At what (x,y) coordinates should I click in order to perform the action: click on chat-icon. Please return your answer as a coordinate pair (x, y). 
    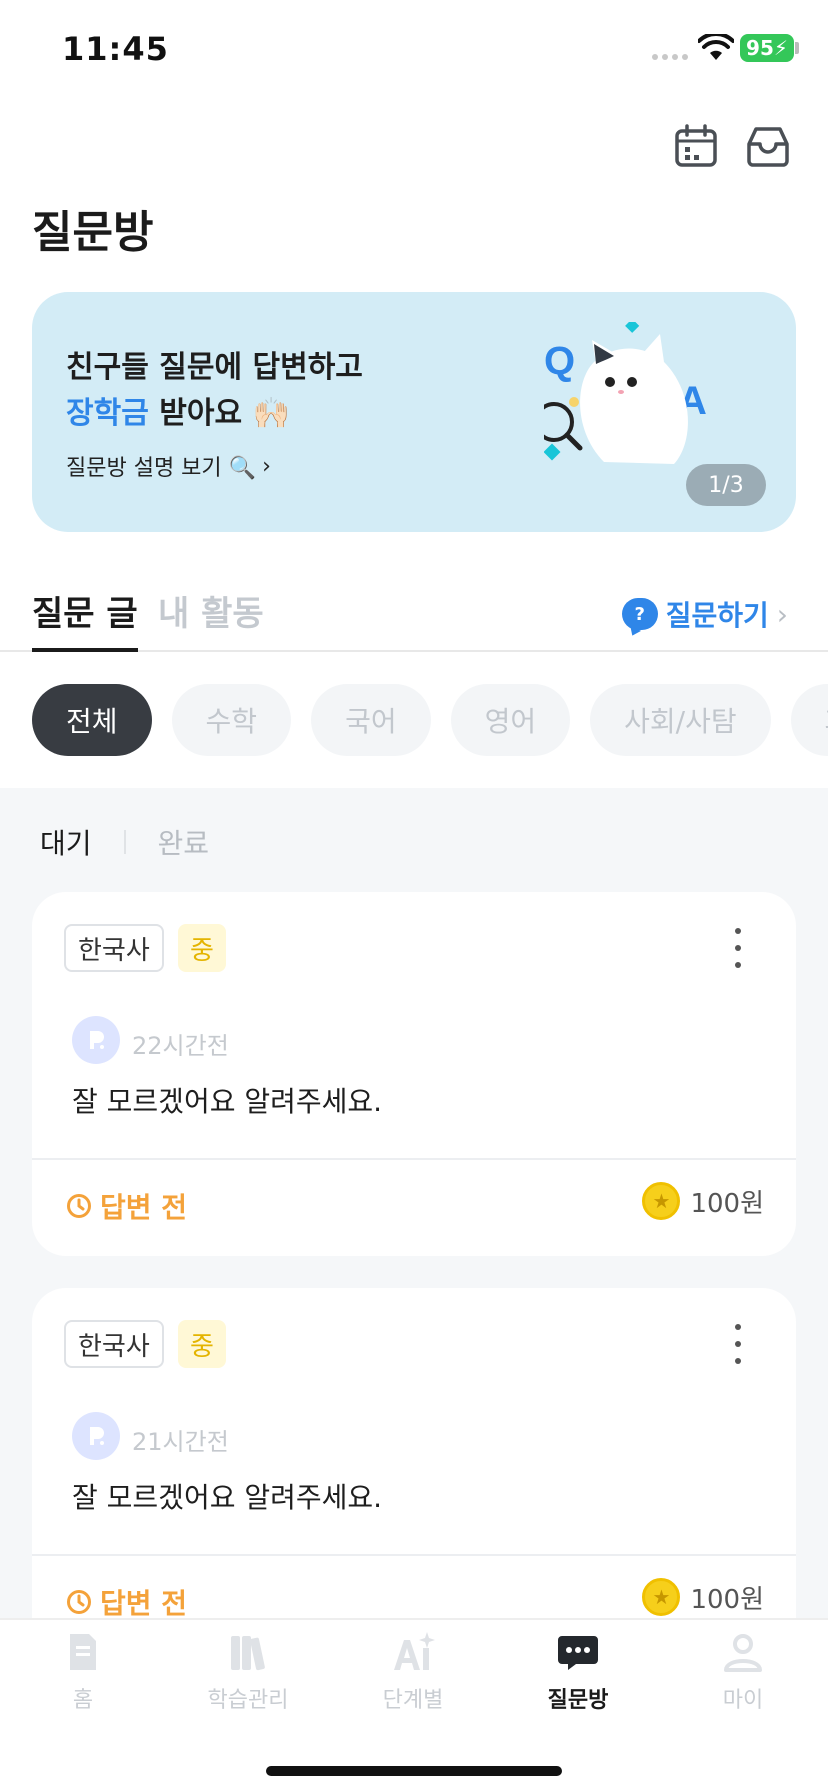
    Looking at the image, I should click on (578, 1653).